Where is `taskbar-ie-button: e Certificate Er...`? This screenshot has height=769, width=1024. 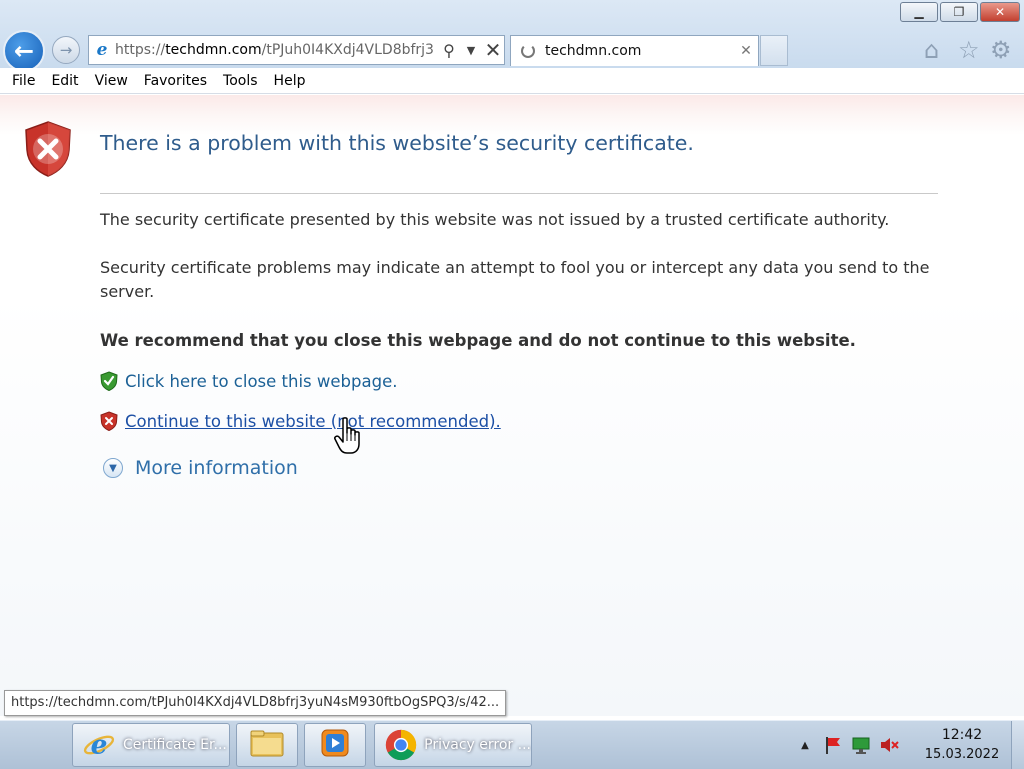
taskbar-ie-button: e Certificate Er... is located at coordinates (151, 745).